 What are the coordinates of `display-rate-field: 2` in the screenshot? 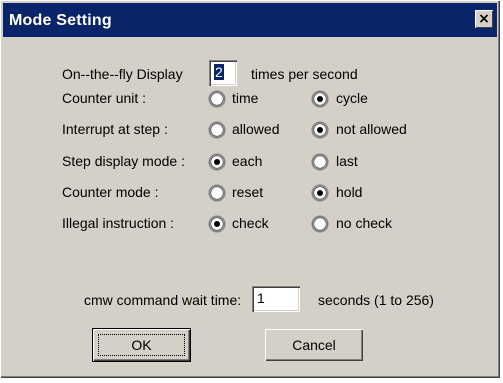 It's located at (223, 73).